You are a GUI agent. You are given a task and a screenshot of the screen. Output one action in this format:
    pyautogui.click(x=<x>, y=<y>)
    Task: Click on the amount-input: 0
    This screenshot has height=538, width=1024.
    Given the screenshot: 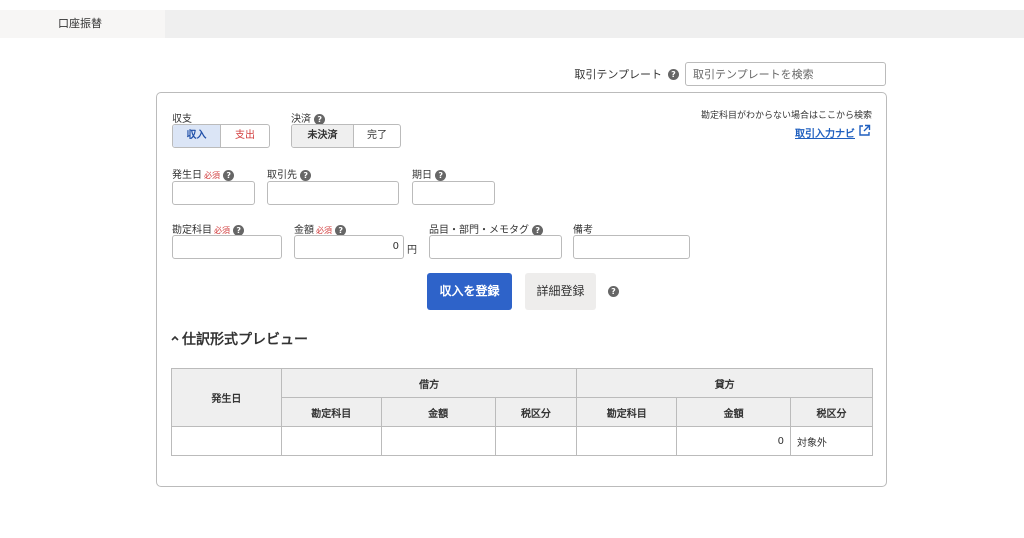 What is the action you would take?
    pyautogui.click(x=349, y=247)
    